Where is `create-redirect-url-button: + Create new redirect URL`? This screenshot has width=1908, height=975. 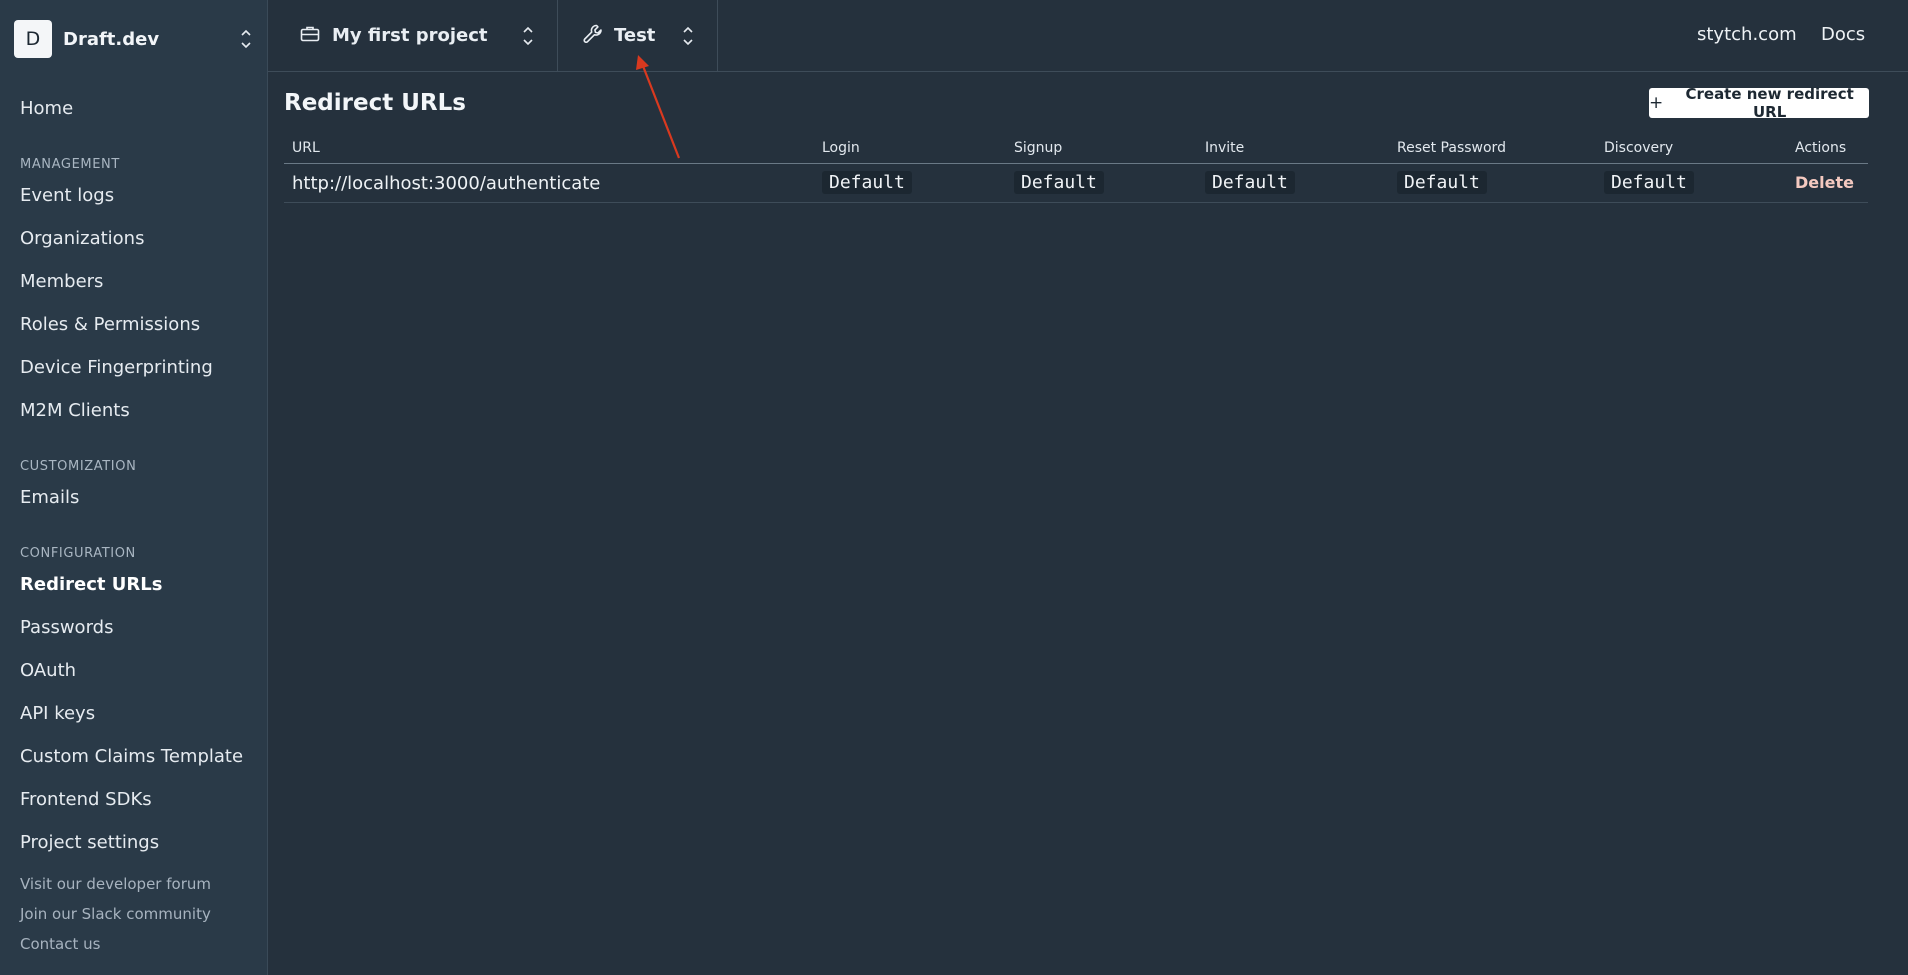
create-redirect-url-button: + Create new redirect URL is located at coordinates (1759, 103).